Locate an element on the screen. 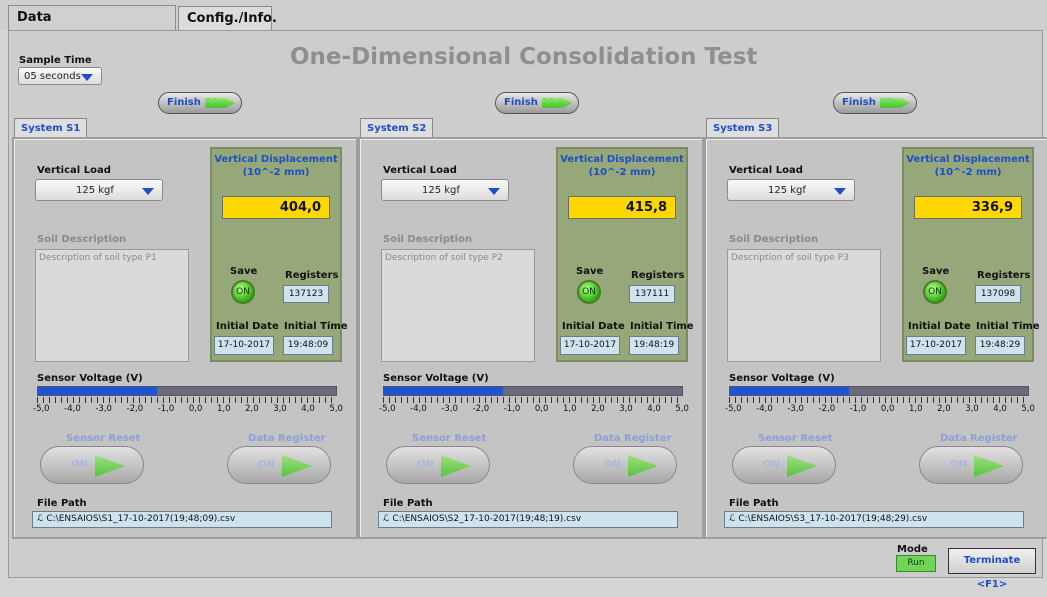  initial-date-label: Initial Date is located at coordinates (939, 326).